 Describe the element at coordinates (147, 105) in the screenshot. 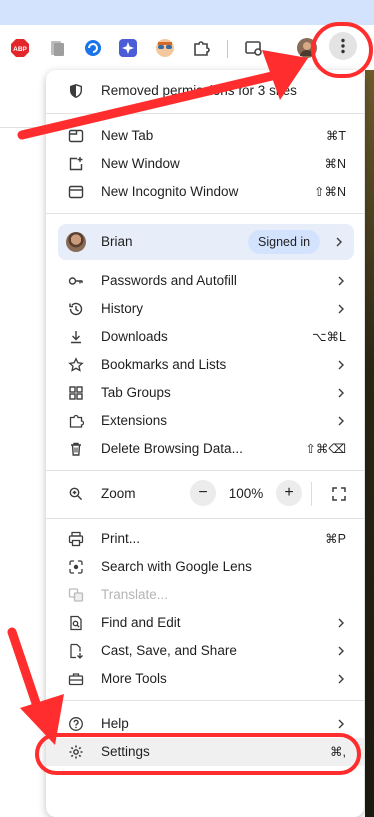

I see `arrow-to-menu-button` at that location.